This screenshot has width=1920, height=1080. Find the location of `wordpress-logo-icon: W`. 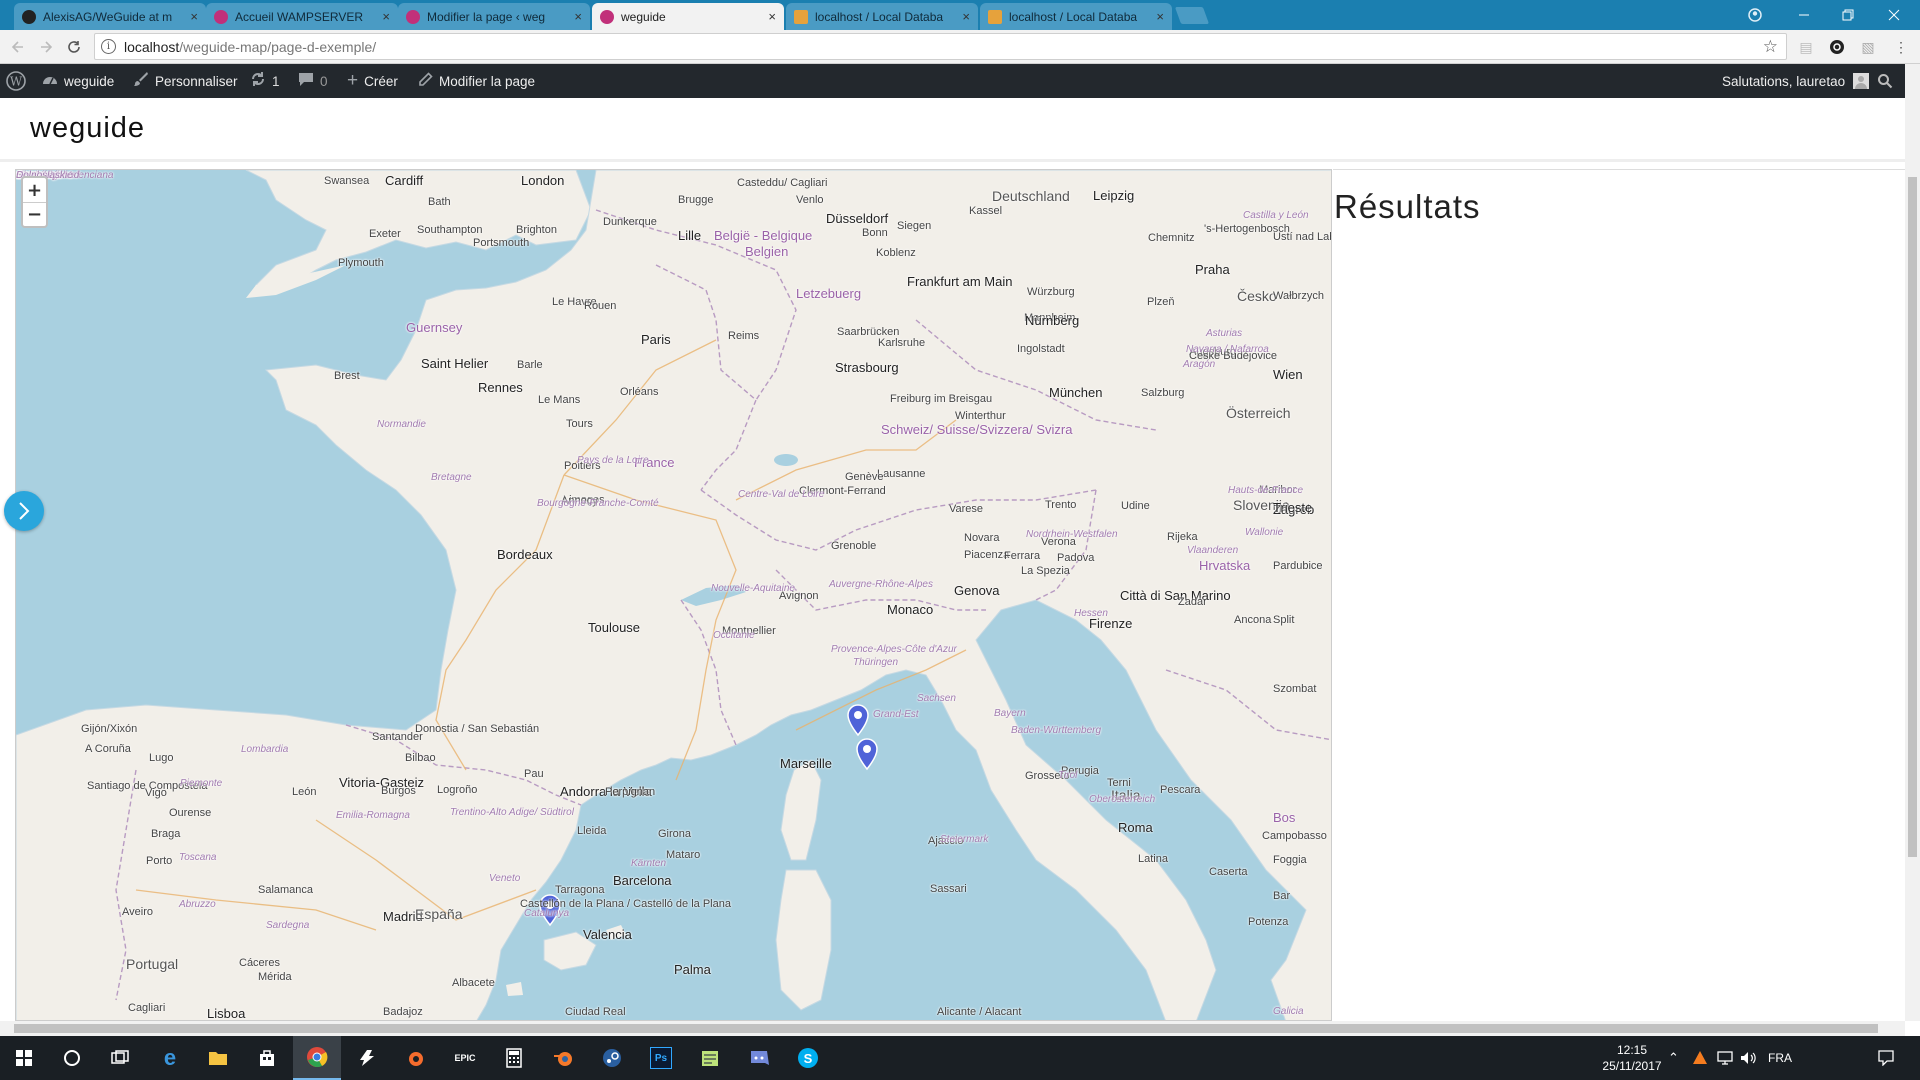

wordpress-logo-icon: W is located at coordinates (16, 81).